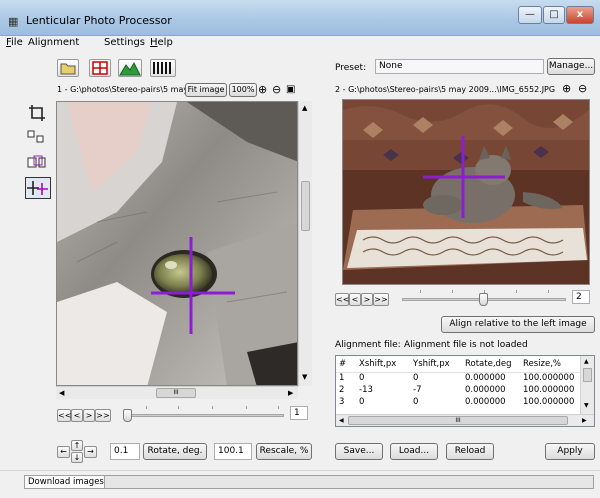 This screenshot has height=498, width=600. What do you see at coordinates (518, 324) in the screenshot?
I see `align-relative-button: Align relative to the left image` at bounding box center [518, 324].